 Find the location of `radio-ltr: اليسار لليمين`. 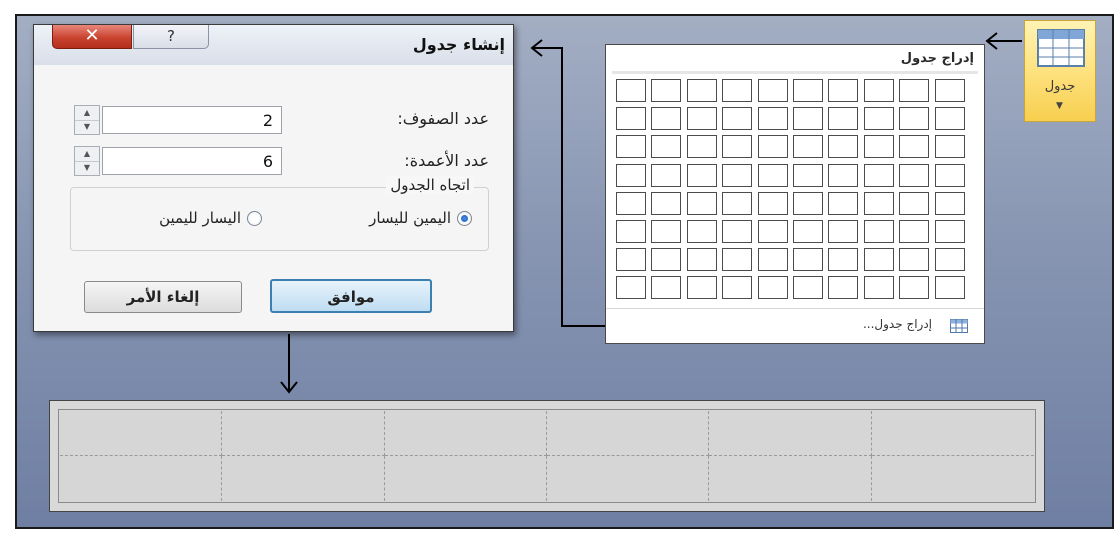

radio-ltr: اليسار لليمين is located at coordinates (210, 218).